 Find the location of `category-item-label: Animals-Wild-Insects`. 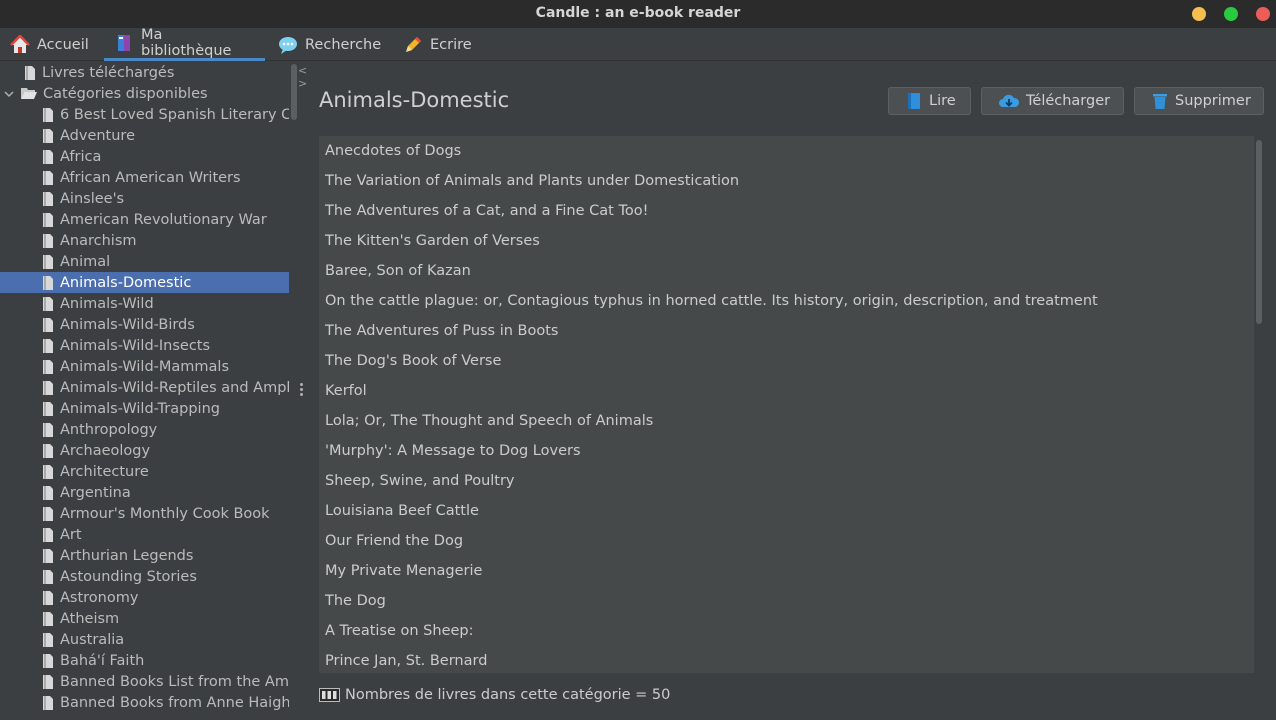

category-item-label: Animals-Wild-Insects is located at coordinates (135, 345).